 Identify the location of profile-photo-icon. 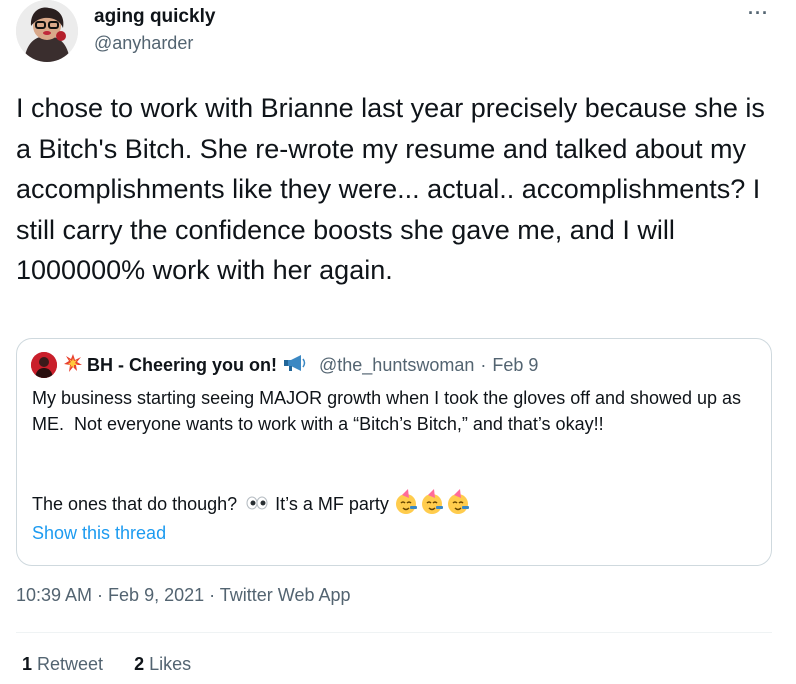
(47, 31).